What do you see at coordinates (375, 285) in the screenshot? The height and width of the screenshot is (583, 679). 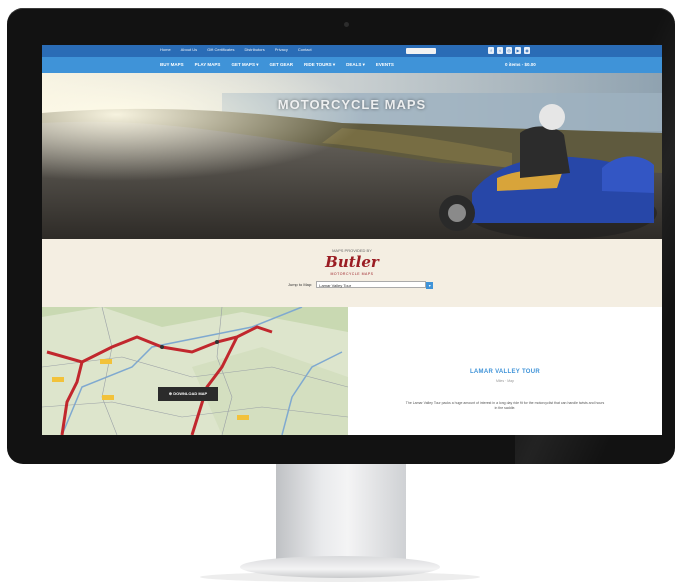 I see `map-select: Lamar Valley Tour ▾` at bounding box center [375, 285].